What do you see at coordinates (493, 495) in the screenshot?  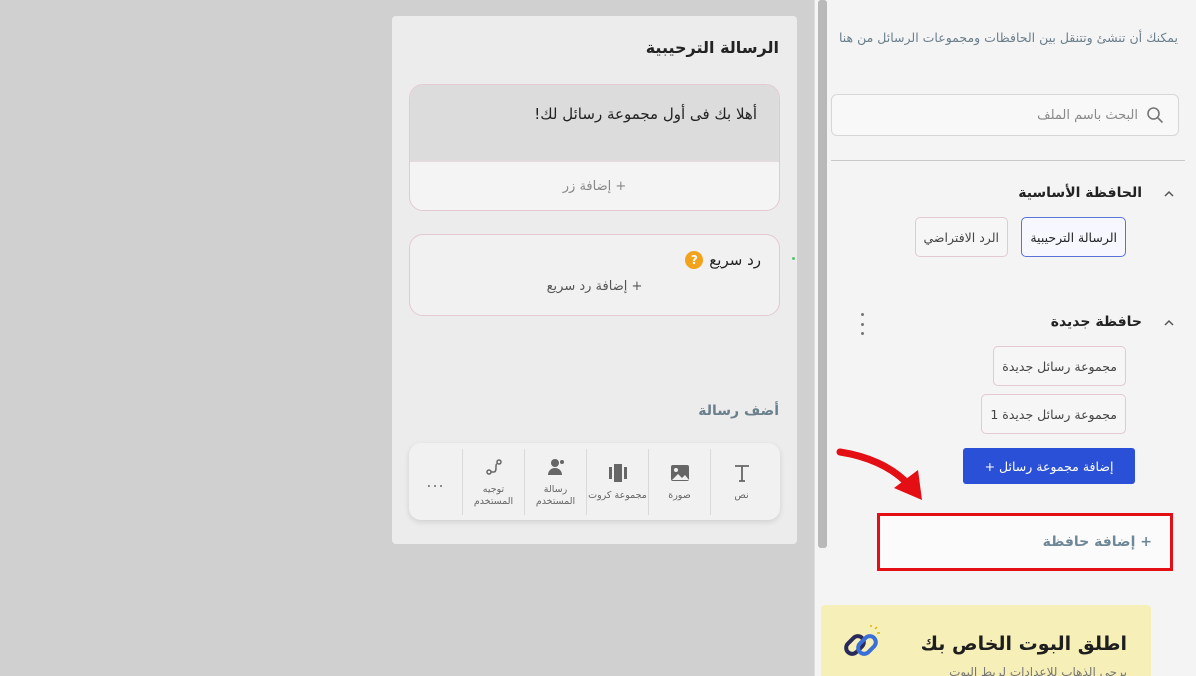 I see `tool-label: توجيه المستخدم` at bounding box center [493, 495].